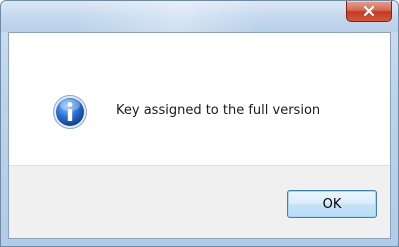  I want to click on close-icon, so click(369, 11).